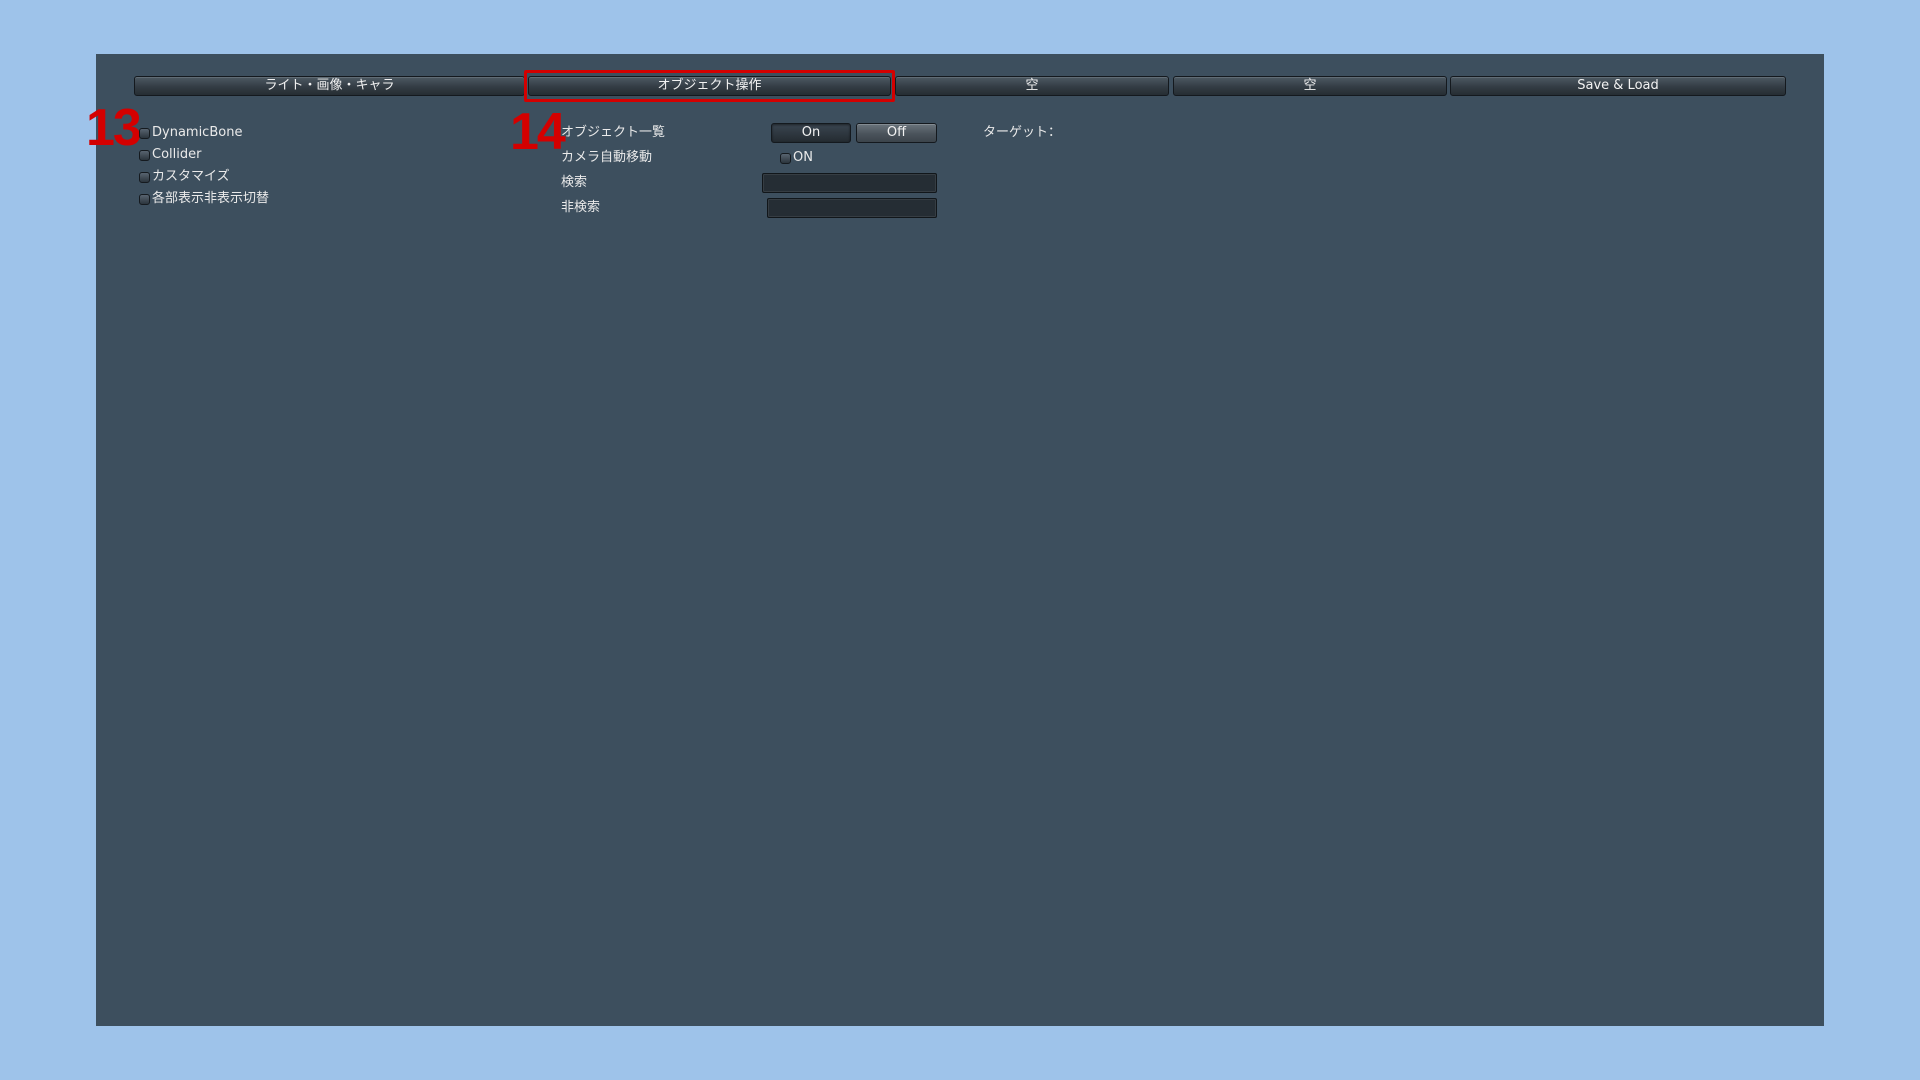 The width and height of the screenshot is (1920, 1080). Describe the element at coordinates (607, 157) in the screenshot. I see `camera-auto-move-label: カメラ自動移動` at that location.